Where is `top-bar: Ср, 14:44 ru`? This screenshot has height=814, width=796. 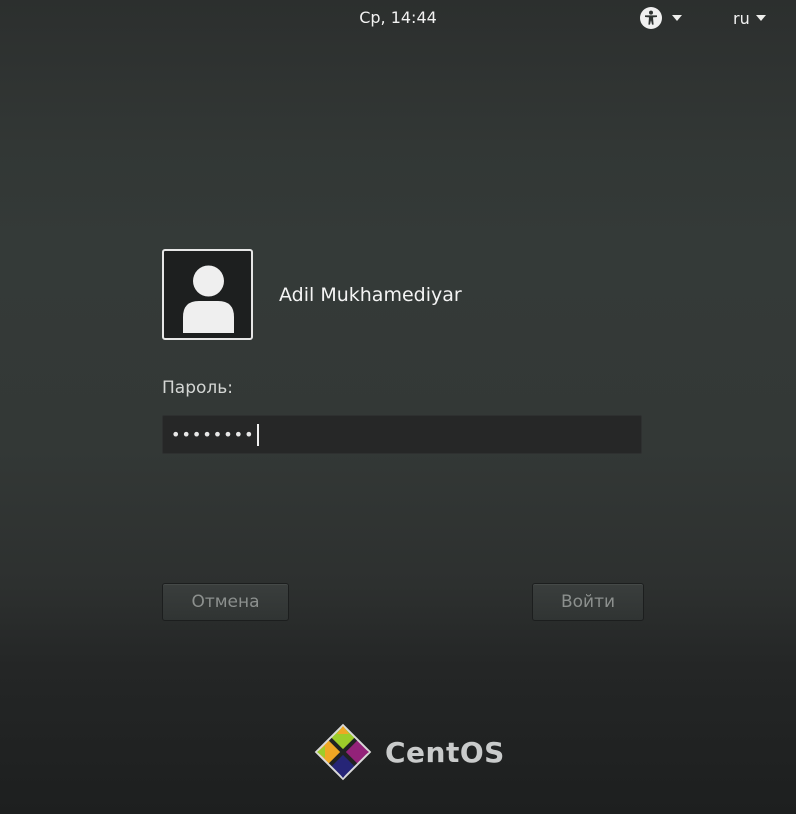
top-bar: Ср, 14:44 ru is located at coordinates (398, 18).